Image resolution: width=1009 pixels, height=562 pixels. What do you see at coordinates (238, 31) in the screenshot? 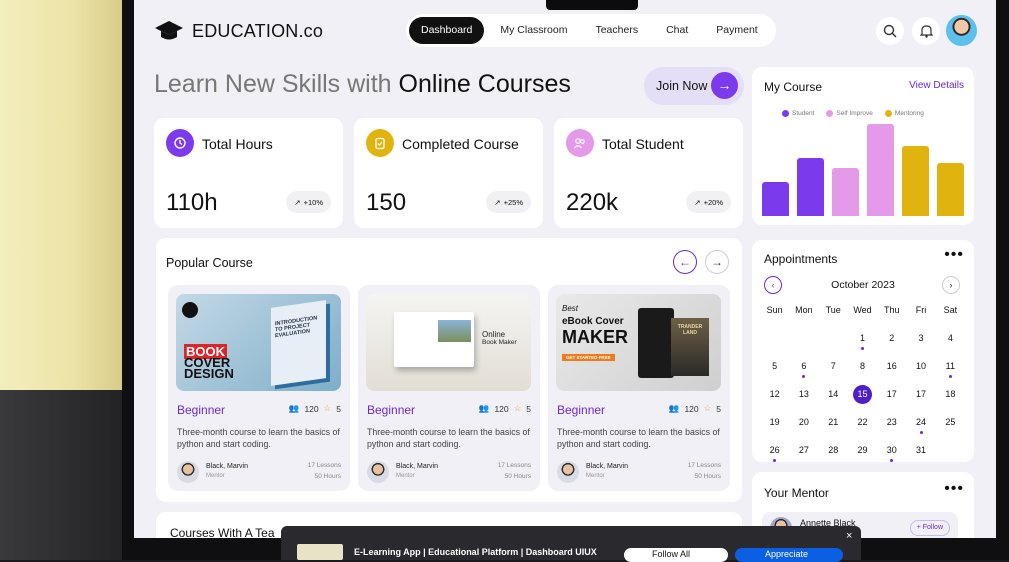
I see `brand-logo: EDUCATION.co` at bounding box center [238, 31].